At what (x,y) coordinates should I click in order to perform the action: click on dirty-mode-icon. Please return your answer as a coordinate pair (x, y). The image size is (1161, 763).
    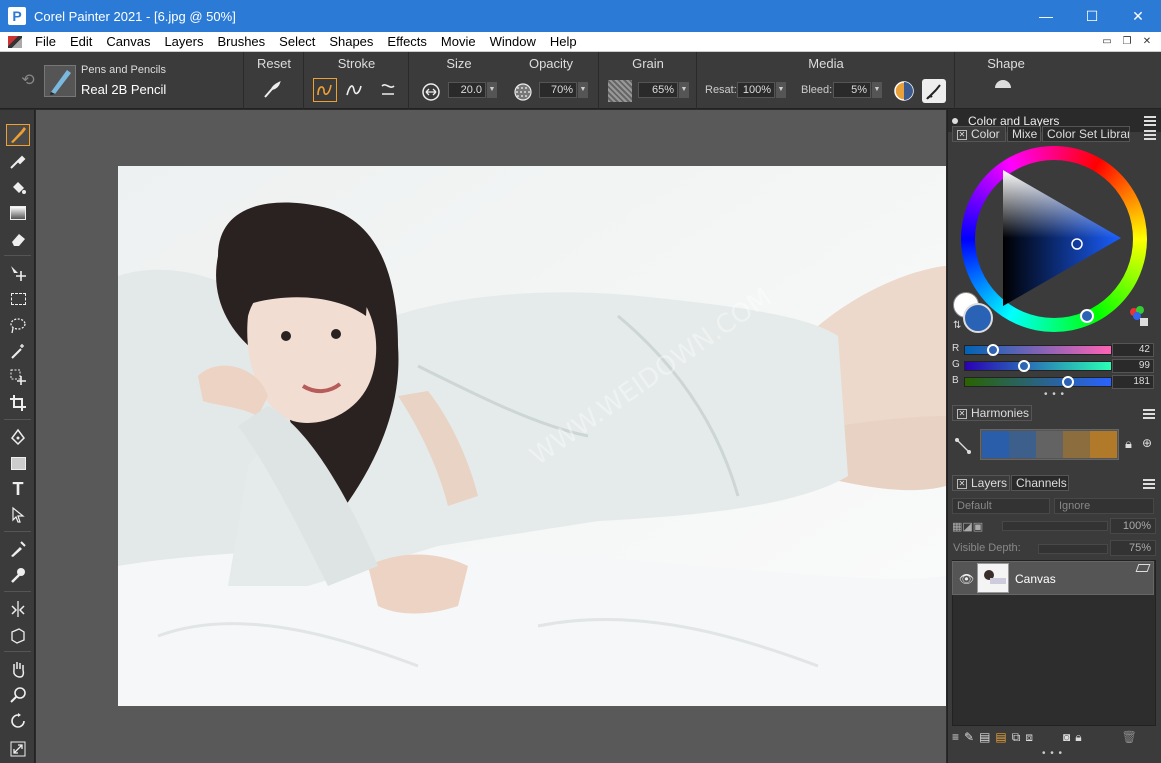
    Looking at the image, I should click on (904, 91).